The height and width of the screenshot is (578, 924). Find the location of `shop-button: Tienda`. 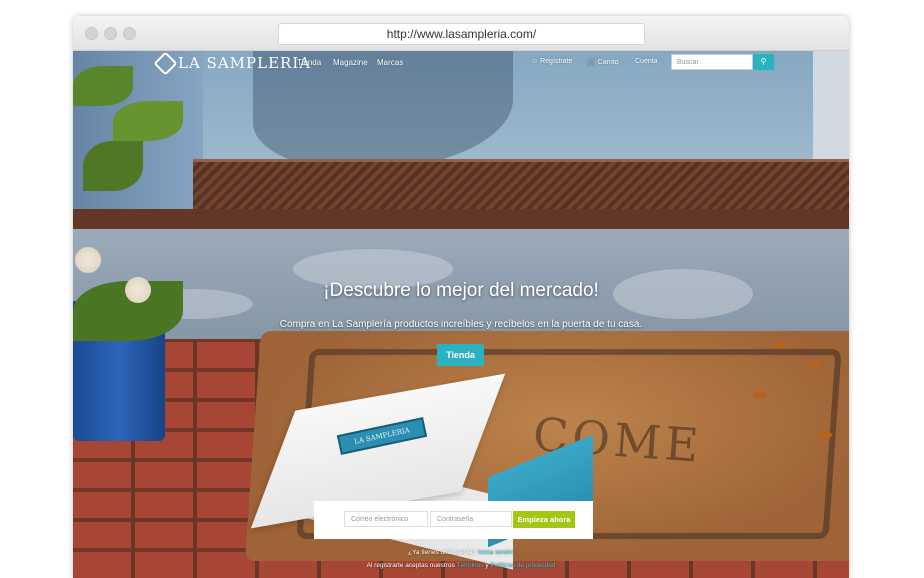

shop-button: Tienda is located at coordinates (460, 355).